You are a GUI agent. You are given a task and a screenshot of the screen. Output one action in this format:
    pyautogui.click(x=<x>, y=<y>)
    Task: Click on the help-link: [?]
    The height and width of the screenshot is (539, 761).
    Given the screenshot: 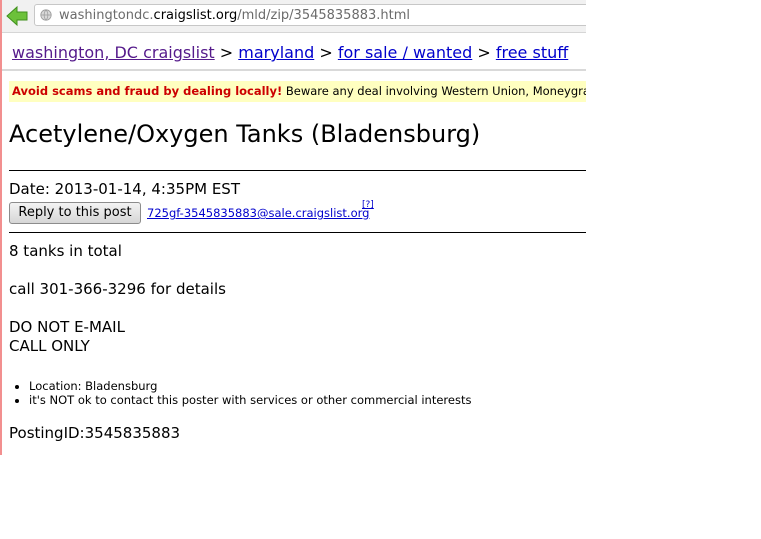 What is the action you would take?
    pyautogui.click(x=368, y=205)
    